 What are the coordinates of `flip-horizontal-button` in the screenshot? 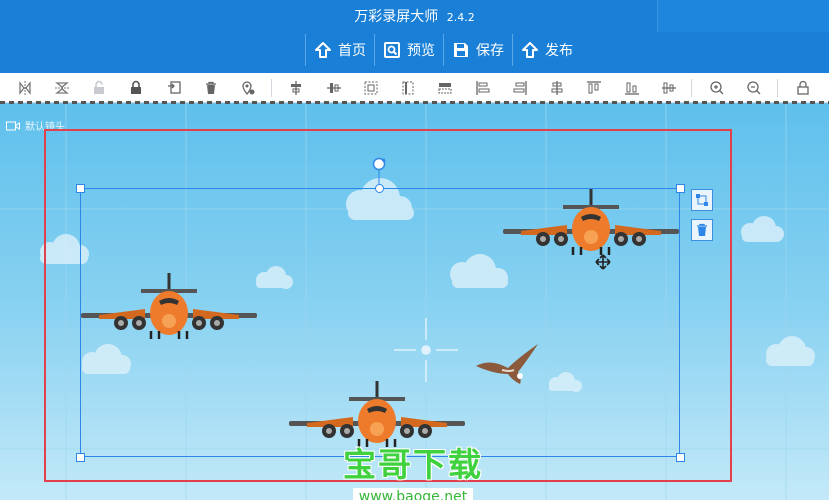 It's located at (24, 88).